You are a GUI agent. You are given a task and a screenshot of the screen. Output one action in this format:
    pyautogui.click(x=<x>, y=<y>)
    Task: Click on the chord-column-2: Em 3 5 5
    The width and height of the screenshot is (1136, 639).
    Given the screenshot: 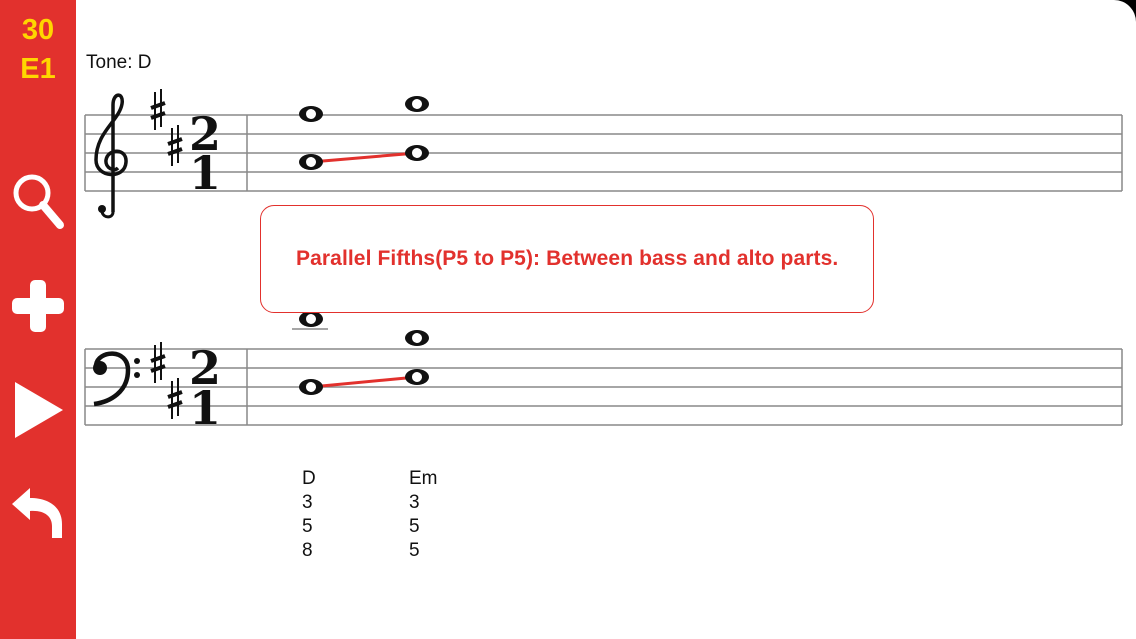 What is the action you would take?
    pyautogui.click(x=423, y=515)
    